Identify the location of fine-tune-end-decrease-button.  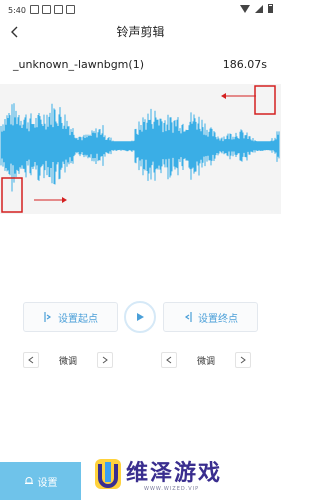
(169, 360).